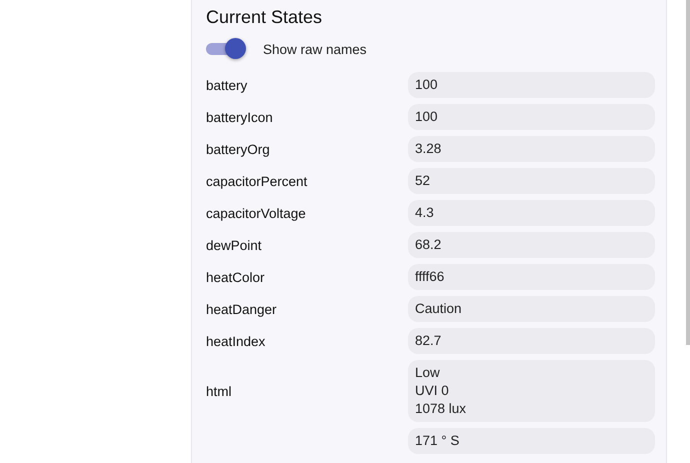 The height and width of the screenshot is (463, 690). I want to click on state-name: capacitorVoltage, so click(256, 213).